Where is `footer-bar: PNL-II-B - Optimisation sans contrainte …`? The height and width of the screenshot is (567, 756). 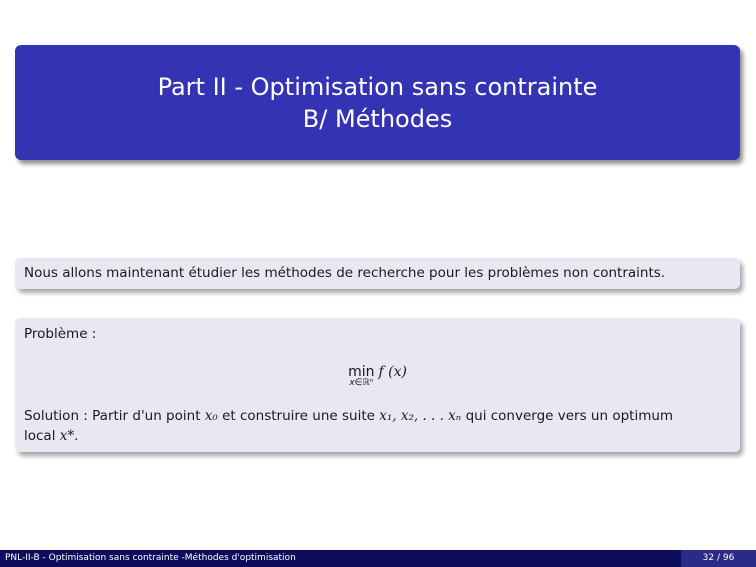
footer-bar: PNL-II-B - Optimisation sans contrainte … is located at coordinates (378, 558).